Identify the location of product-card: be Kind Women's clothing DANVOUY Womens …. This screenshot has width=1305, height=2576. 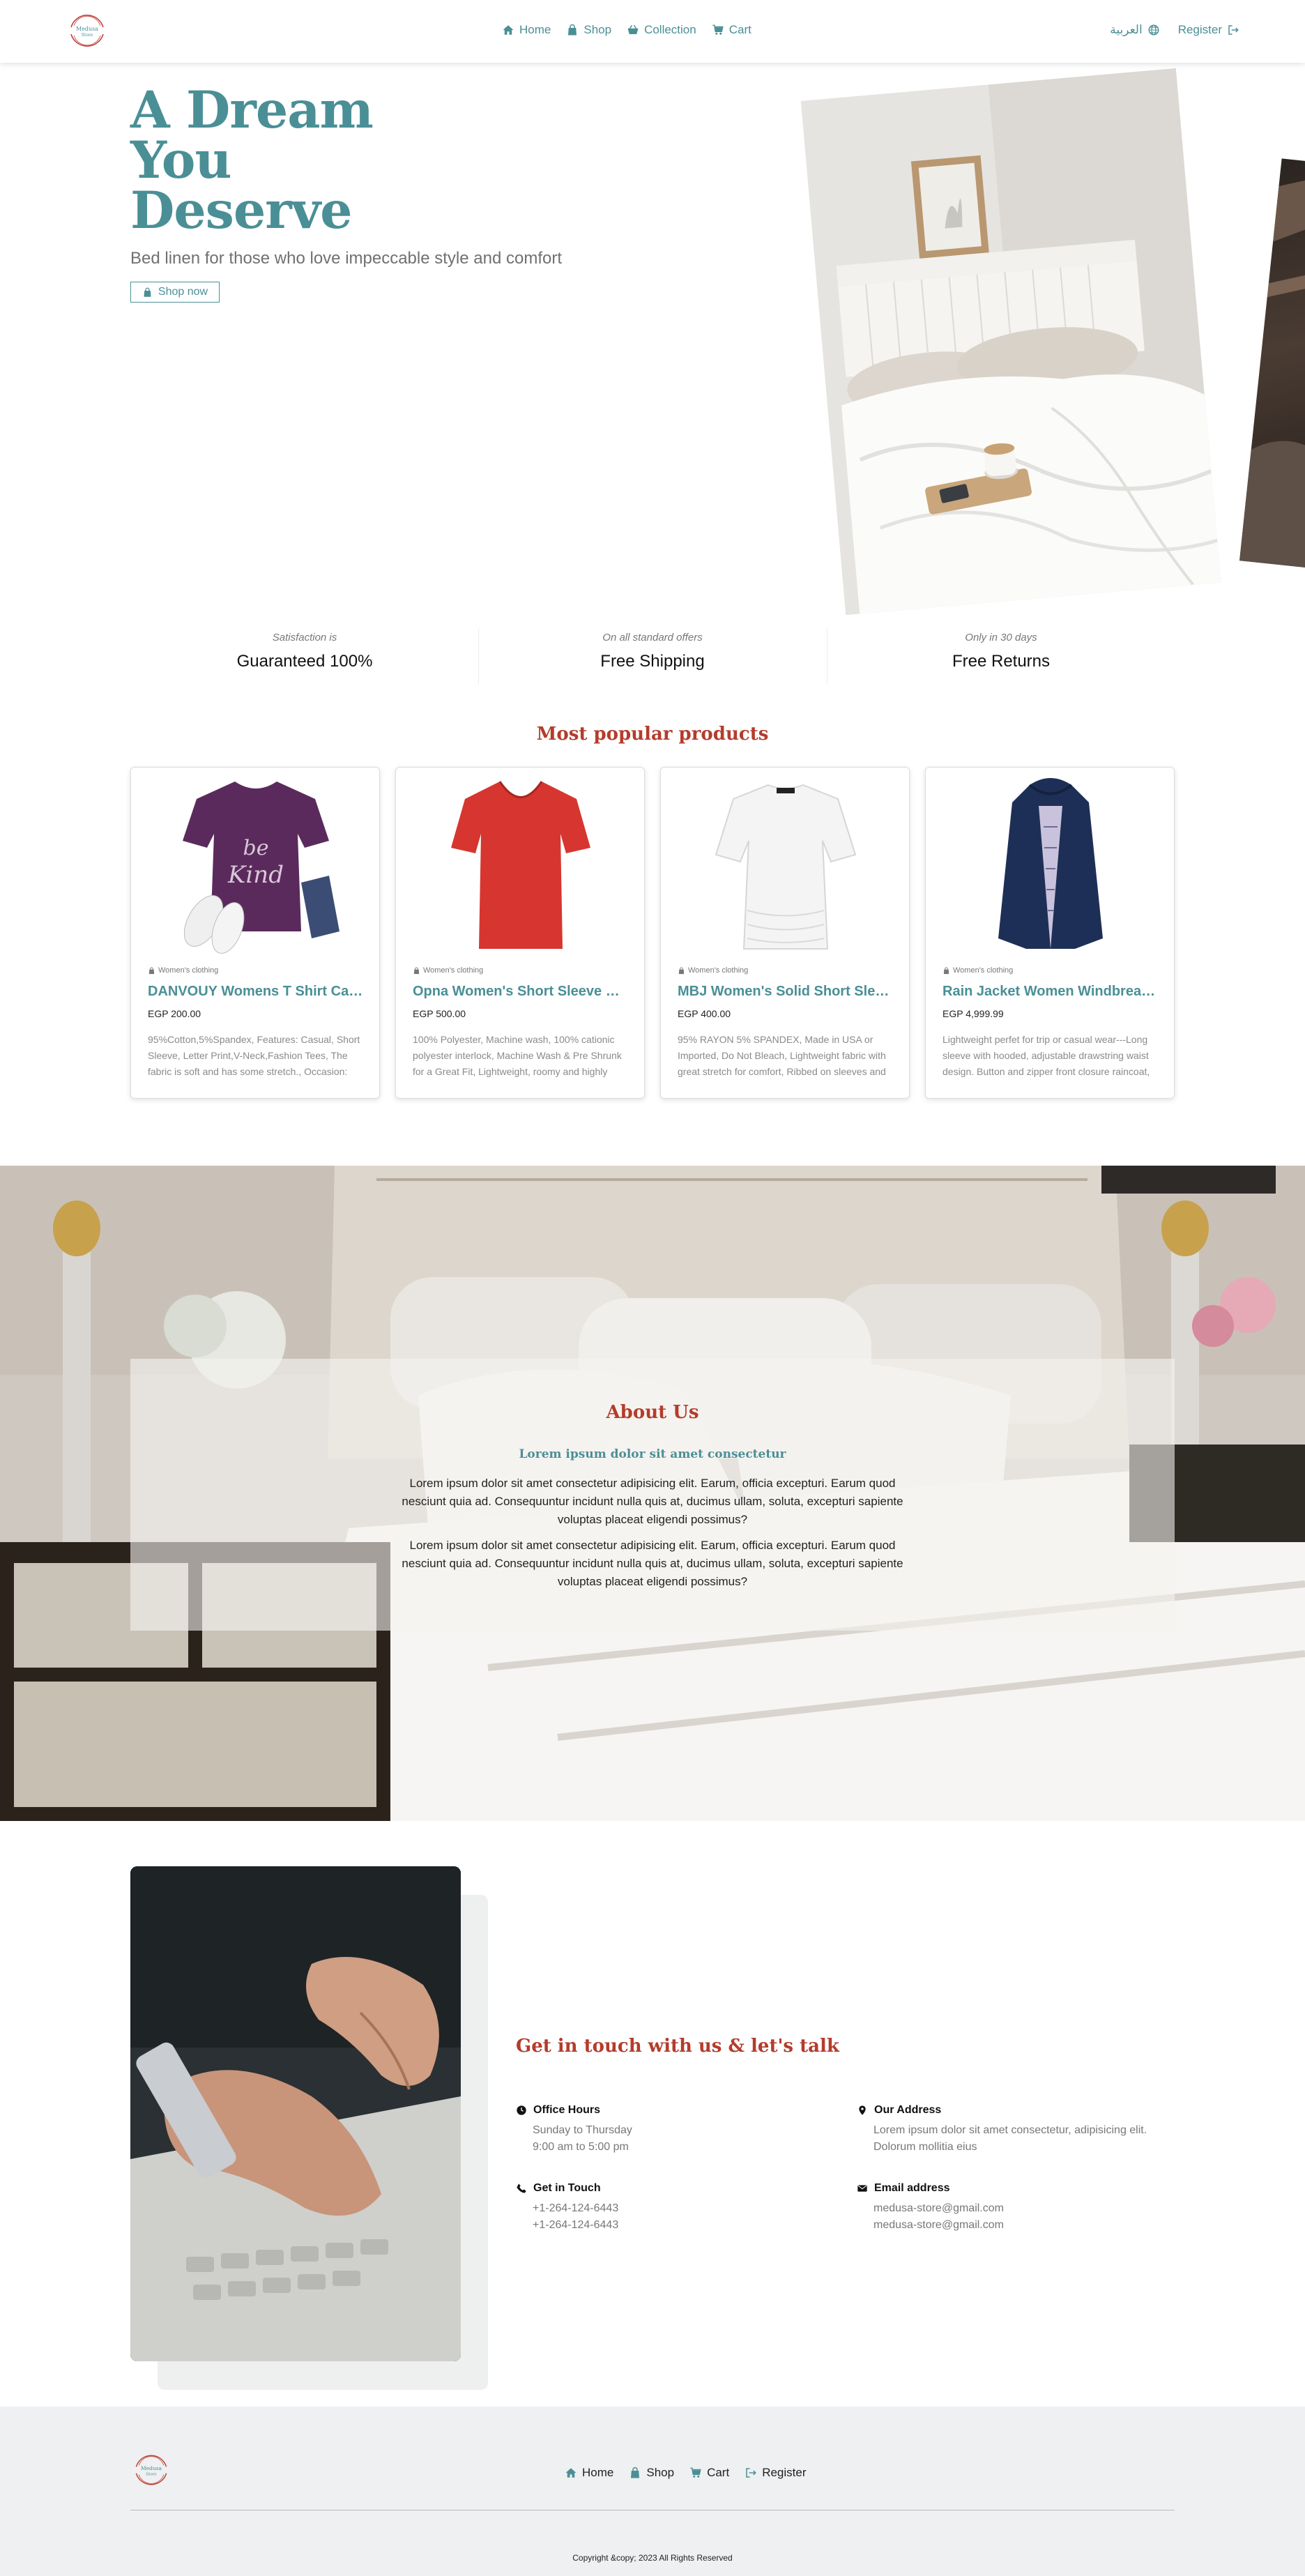
(255, 933).